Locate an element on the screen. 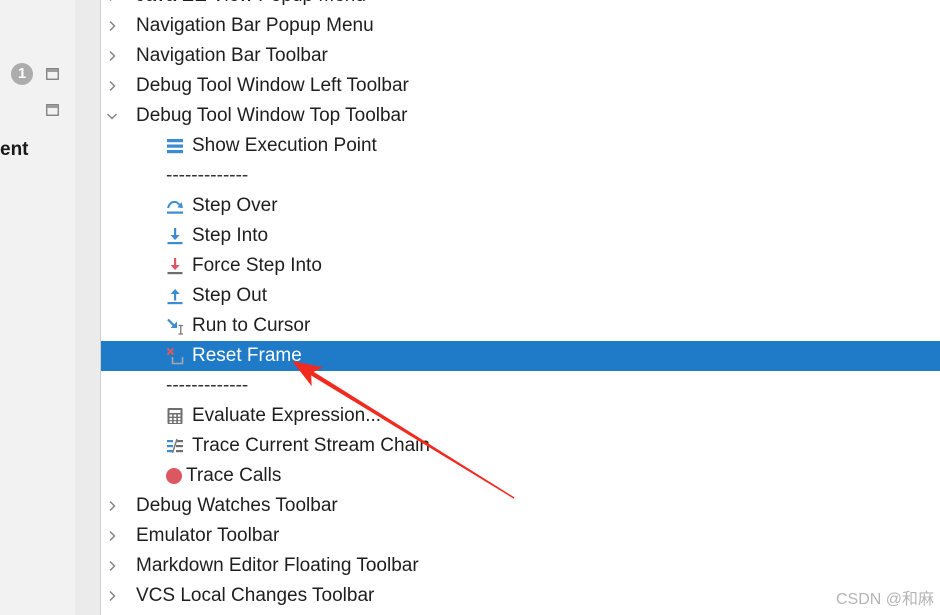 This screenshot has width=940, height=615. tree-node-label: Step Into is located at coordinates (230, 235).